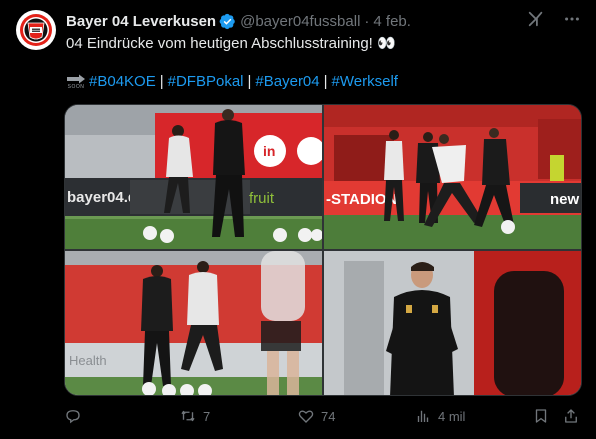 This screenshot has width=596, height=439. What do you see at coordinates (452, 416) in the screenshot?
I see `views-count: 4 mil` at bounding box center [452, 416].